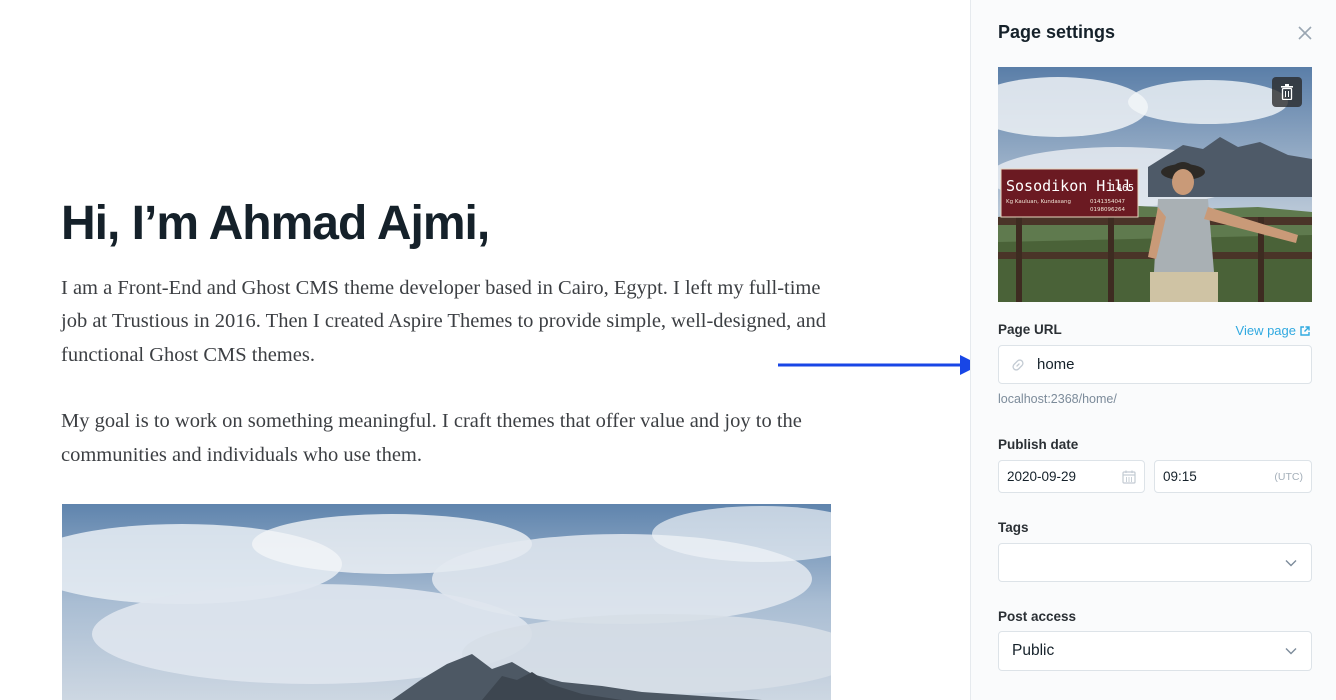 The height and width of the screenshot is (700, 1336). What do you see at coordinates (1305, 33) in the screenshot?
I see `close-icon` at bounding box center [1305, 33].